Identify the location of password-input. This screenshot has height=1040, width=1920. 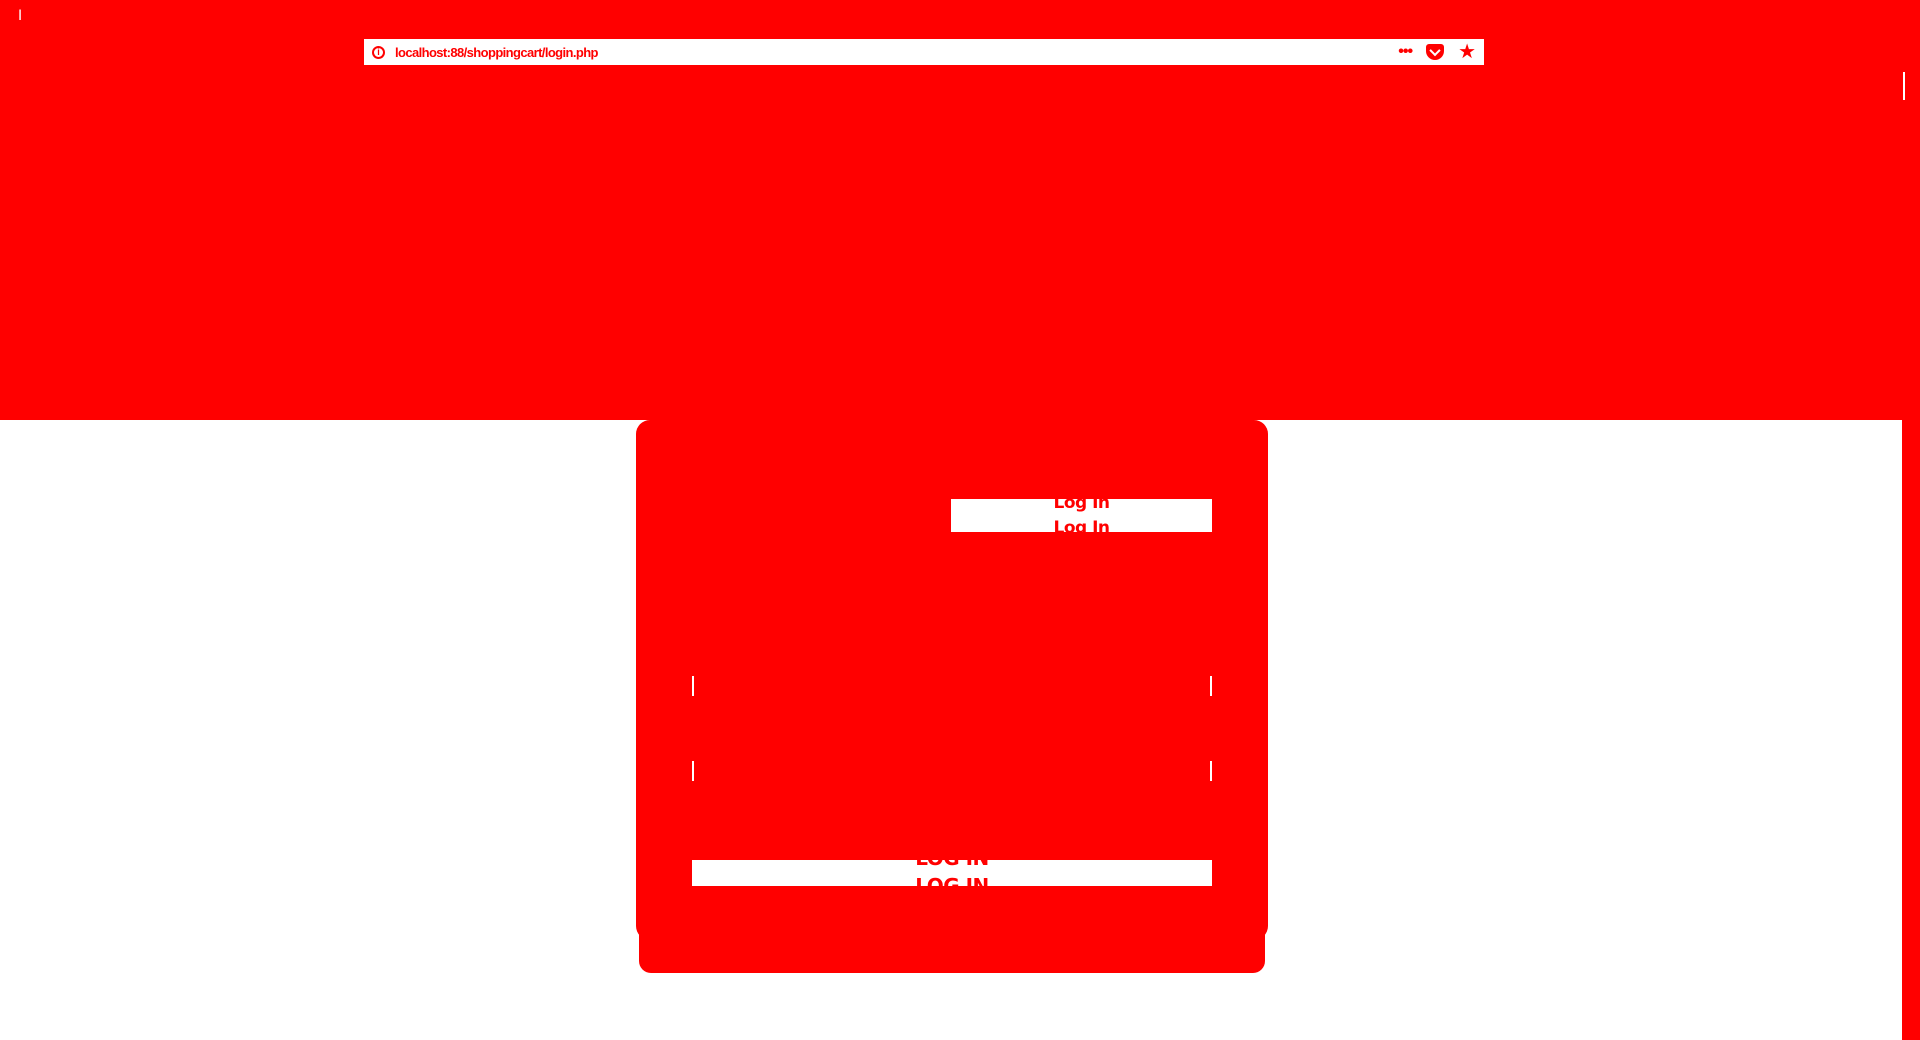
(952, 771).